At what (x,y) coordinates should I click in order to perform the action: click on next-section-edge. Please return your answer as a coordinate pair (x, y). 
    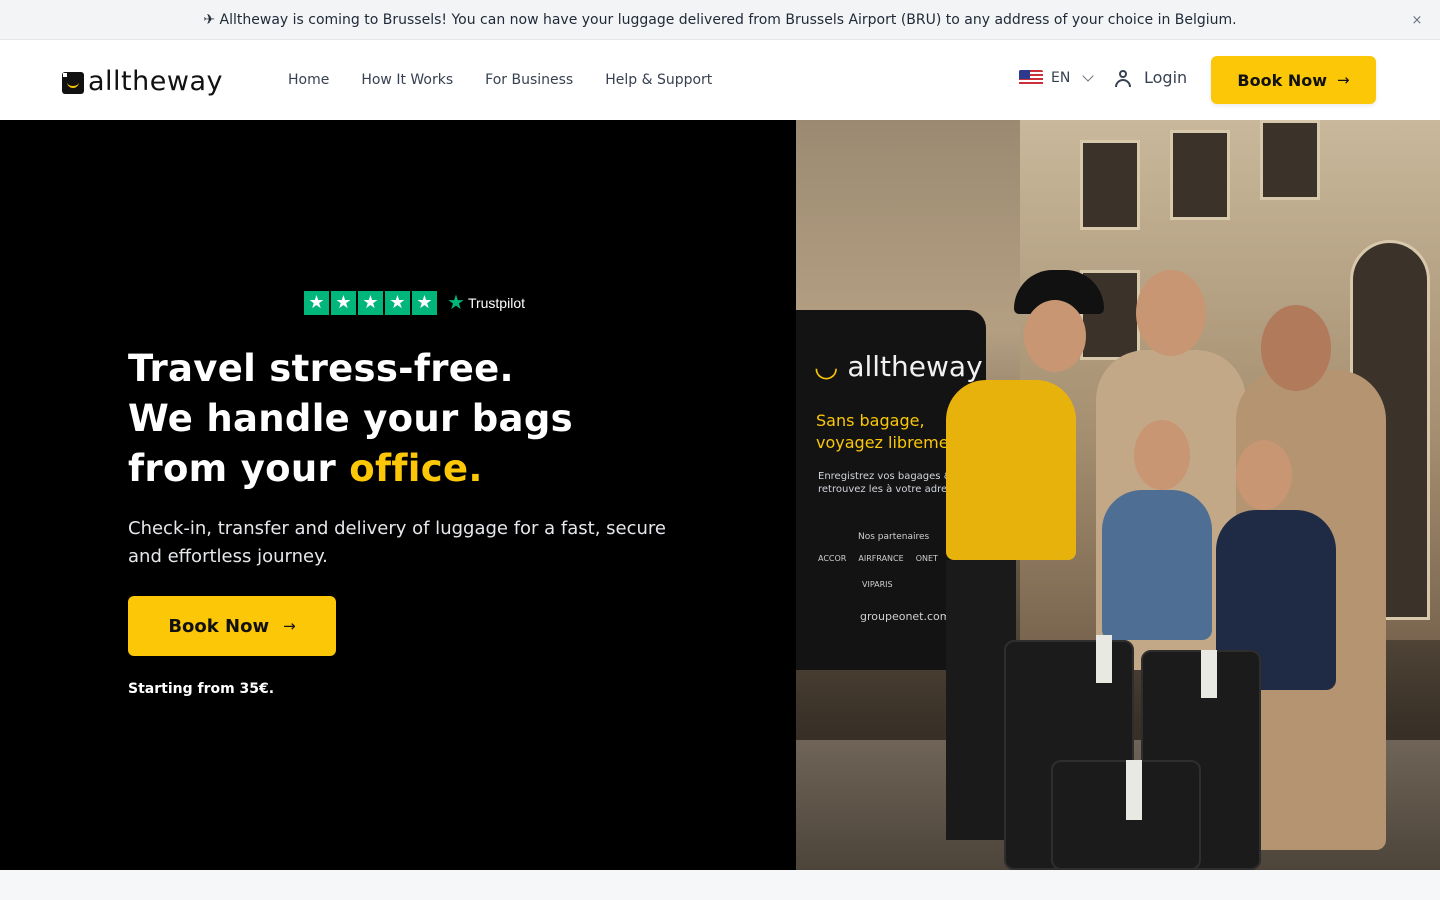
    Looking at the image, I should click on (720, 885).